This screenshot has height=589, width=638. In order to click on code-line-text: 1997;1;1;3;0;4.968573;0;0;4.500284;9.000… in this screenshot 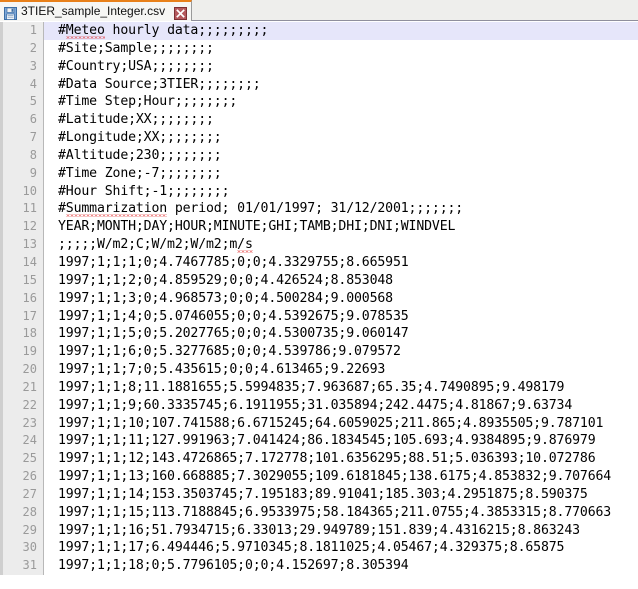, I will do `click(225, 298)`.